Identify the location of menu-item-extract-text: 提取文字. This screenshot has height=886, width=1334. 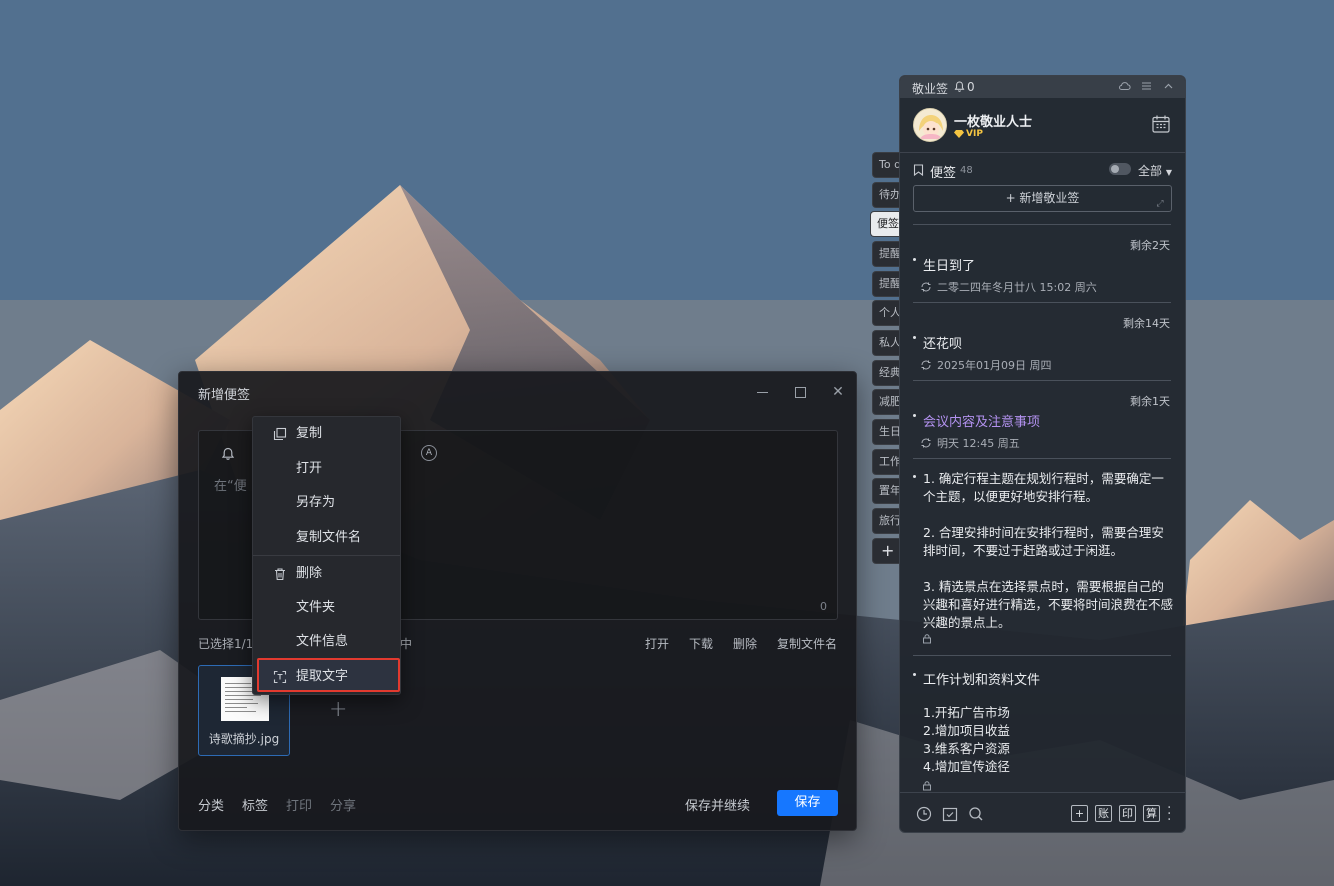
(326, 677).